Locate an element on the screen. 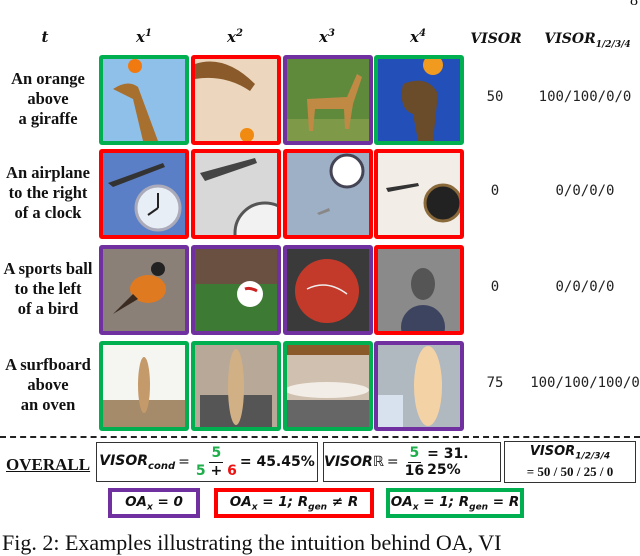 The height and width of the screenshot is (556, 640). header-x2-sup: 2 is located at coordinates (239, 33).